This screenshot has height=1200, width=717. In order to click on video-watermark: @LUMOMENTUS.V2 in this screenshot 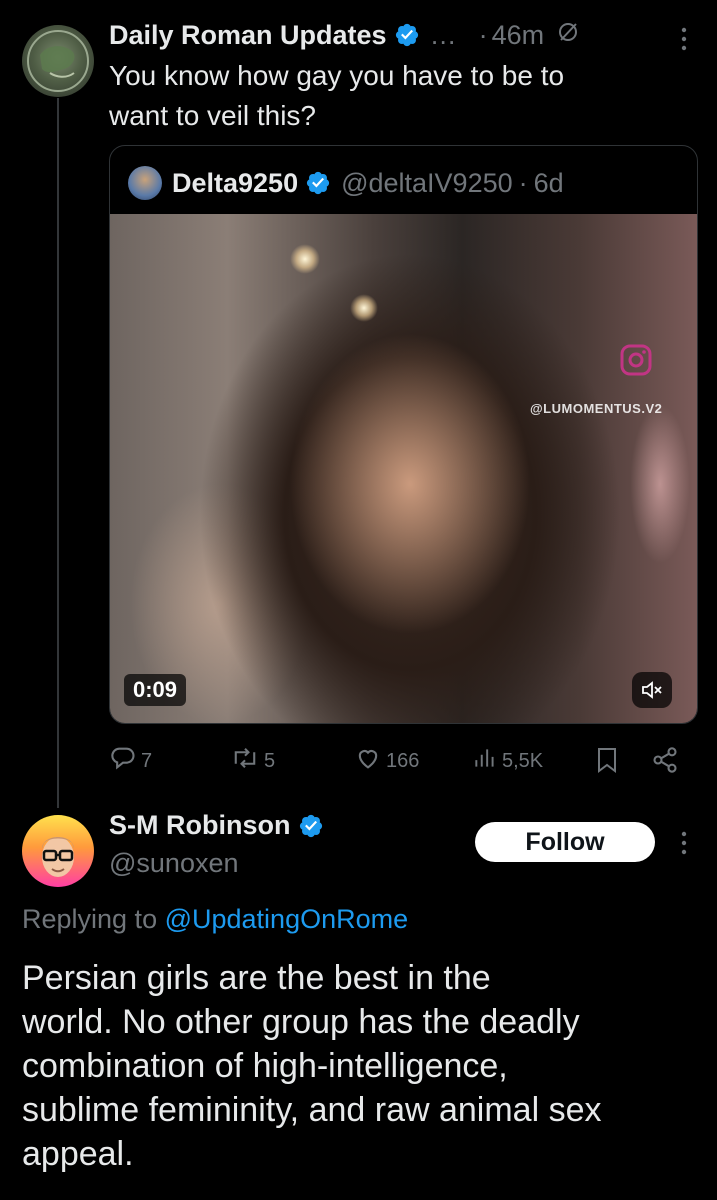, I will do `click(596, 408)`.